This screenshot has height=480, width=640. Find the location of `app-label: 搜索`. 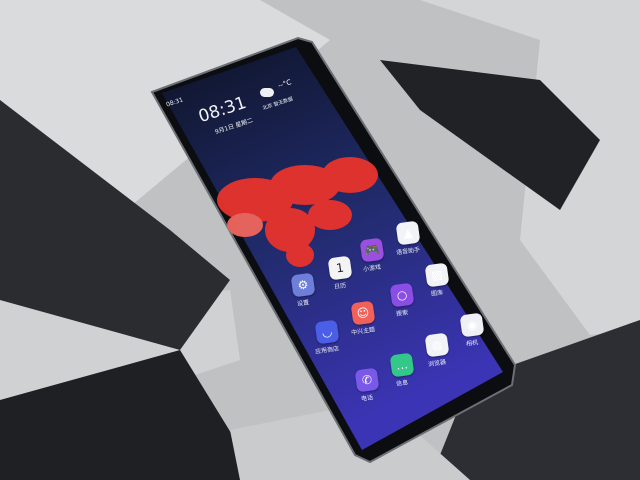

app-label: 搜索 is located at coordinates (402, 312).